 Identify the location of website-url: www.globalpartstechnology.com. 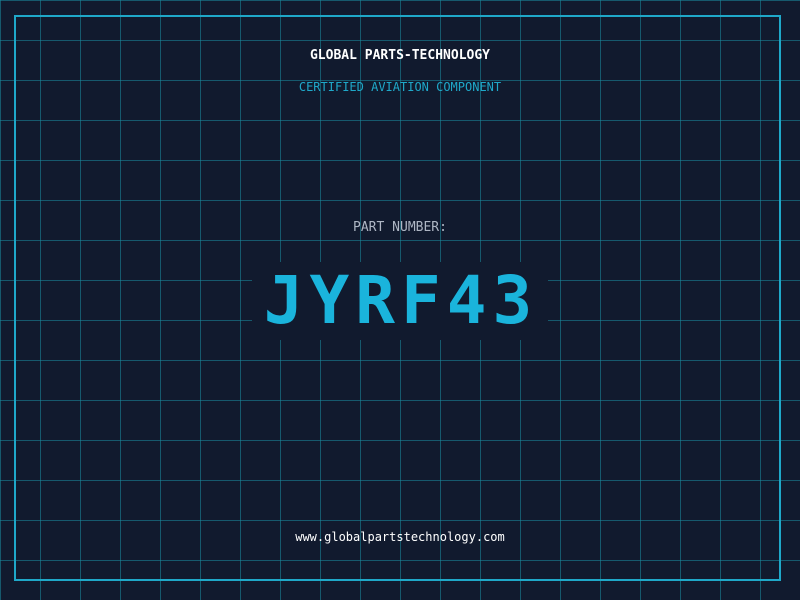
(400, 537).